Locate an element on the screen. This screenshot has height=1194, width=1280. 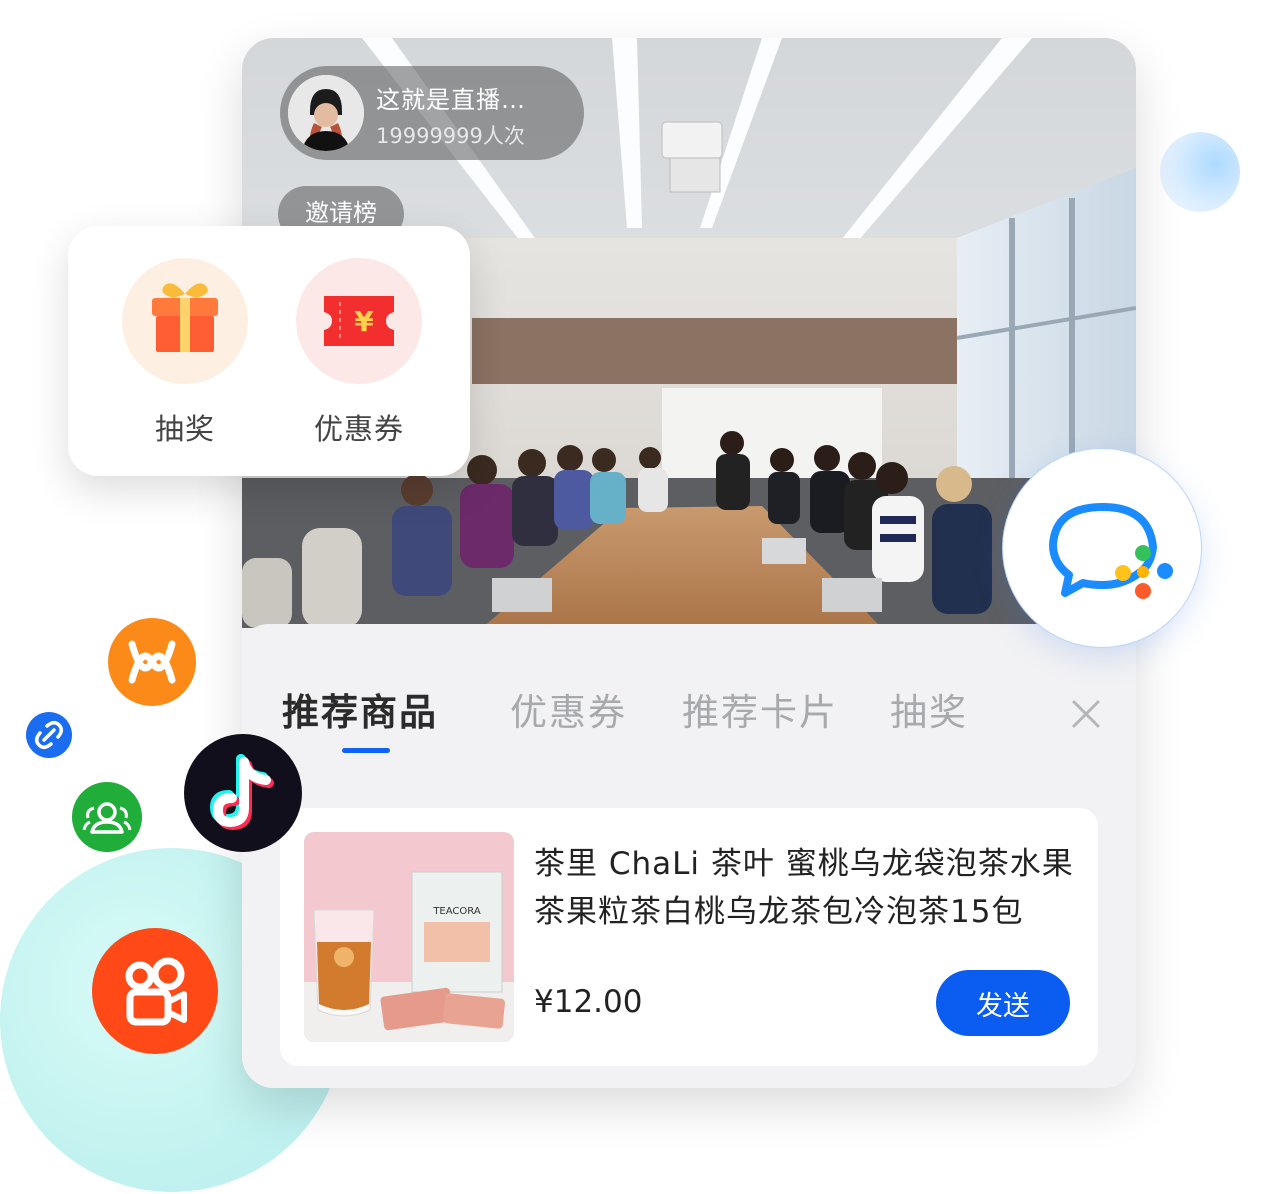
tiktok-icon is located at coordinates (243, 793).